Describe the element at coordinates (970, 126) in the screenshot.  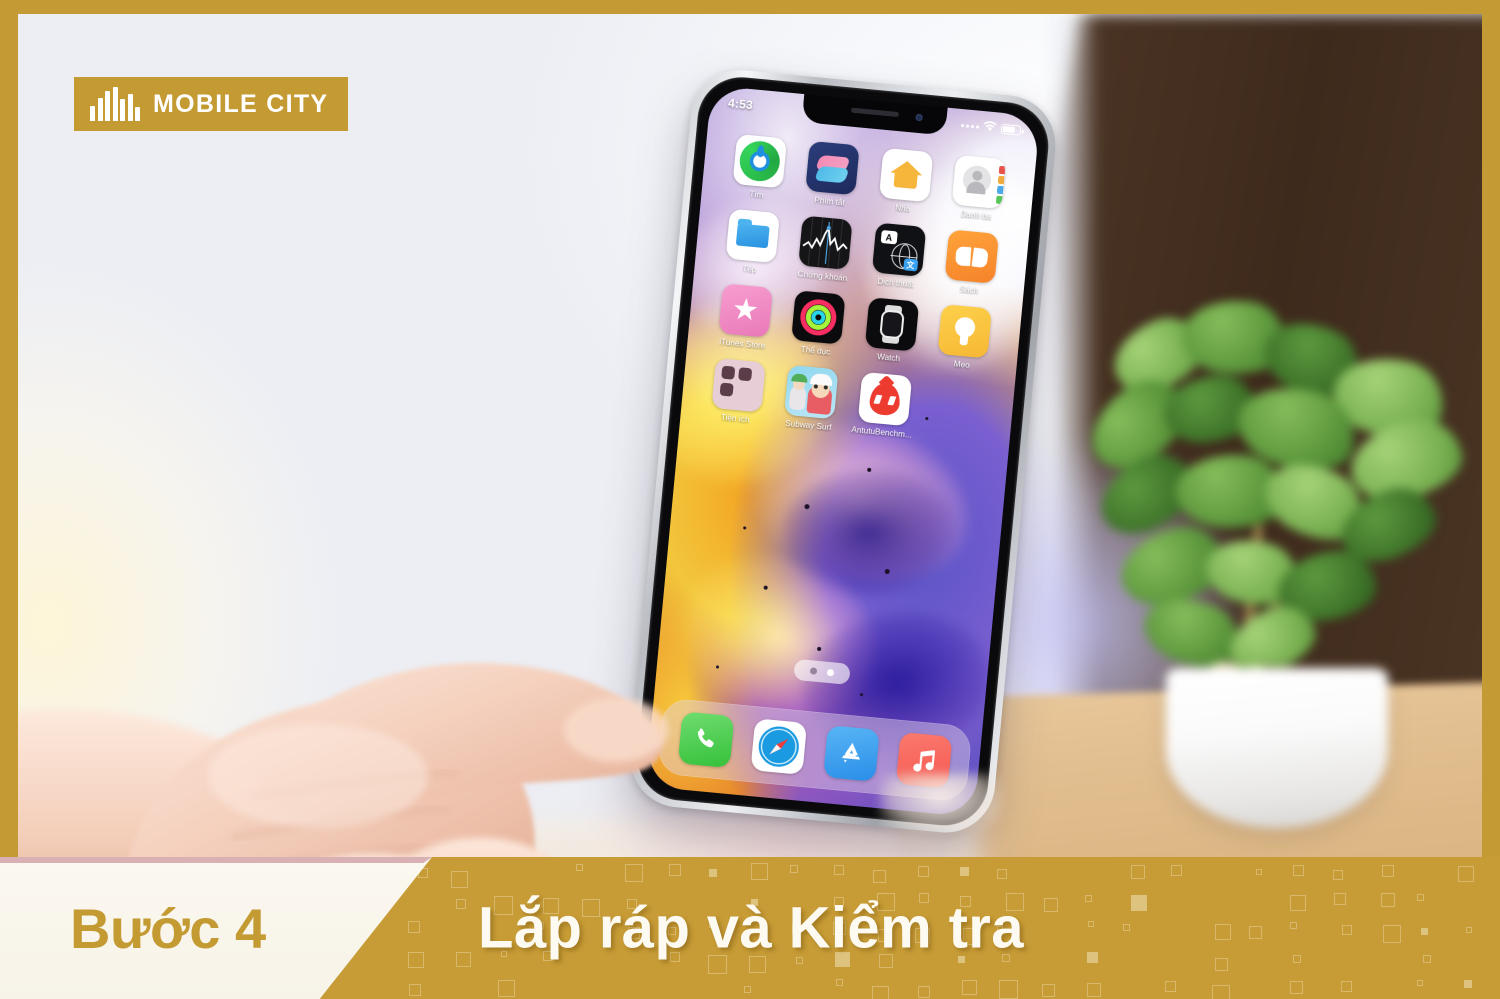
I see `signal-dots-icon` at that location.